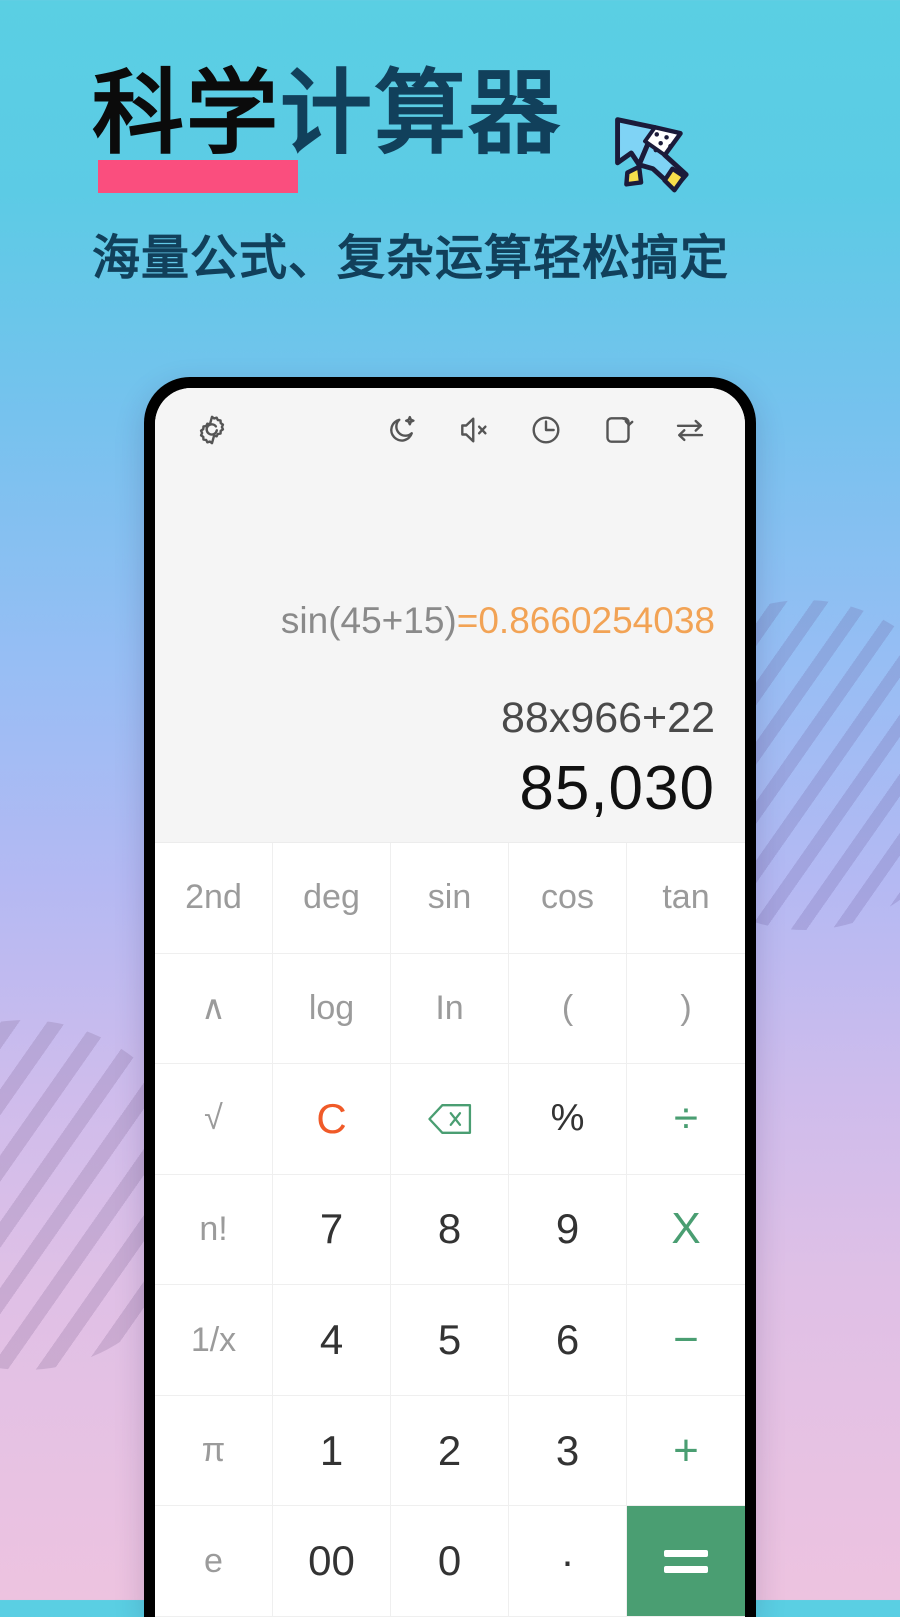  Describe the element at coordinates (450, 1009) in the screenshot. I see `key-in: In` at that location.